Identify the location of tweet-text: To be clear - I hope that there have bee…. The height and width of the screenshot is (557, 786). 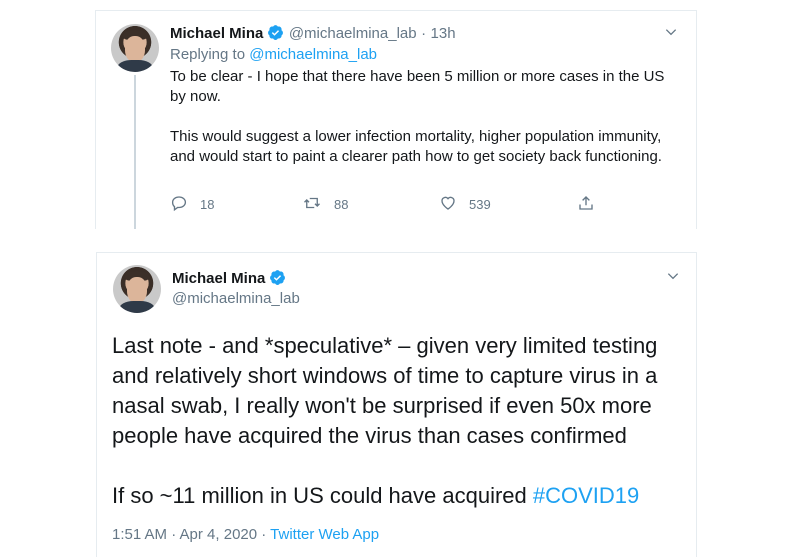
(425, 117).